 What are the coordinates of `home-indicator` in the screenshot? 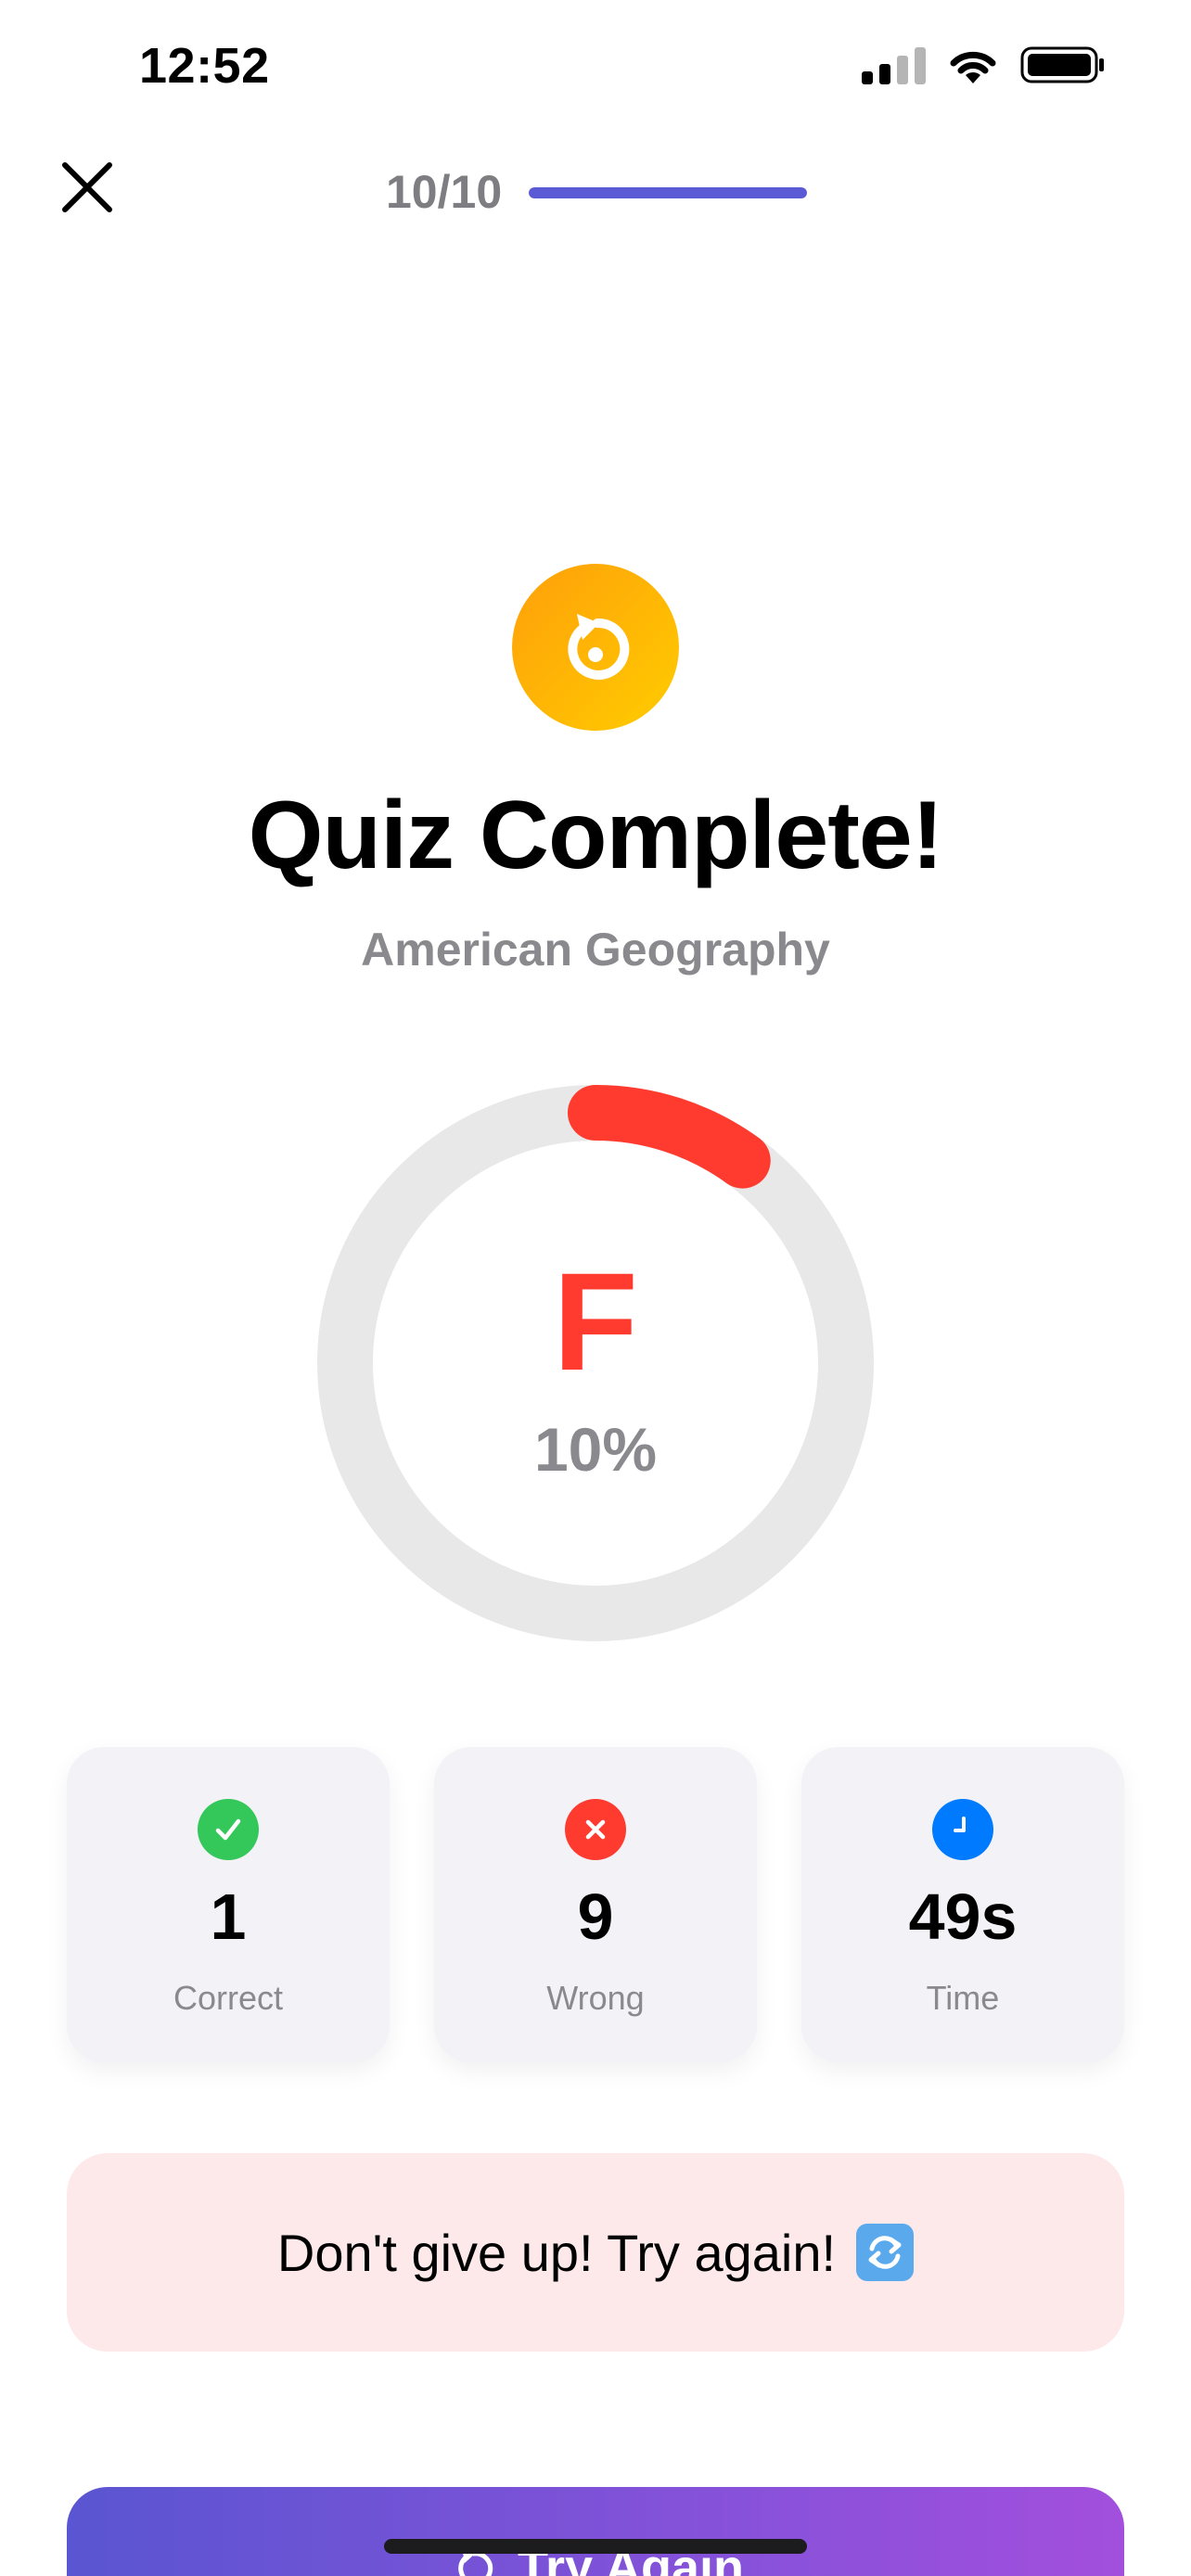 It's located at (595, 2546).